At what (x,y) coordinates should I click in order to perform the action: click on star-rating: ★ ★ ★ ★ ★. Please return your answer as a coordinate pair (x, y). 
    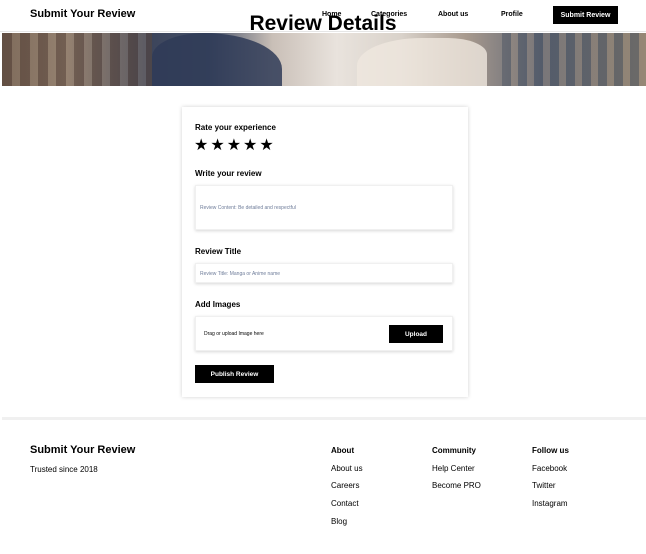
    Looking at the image, I should click on (234, 146).